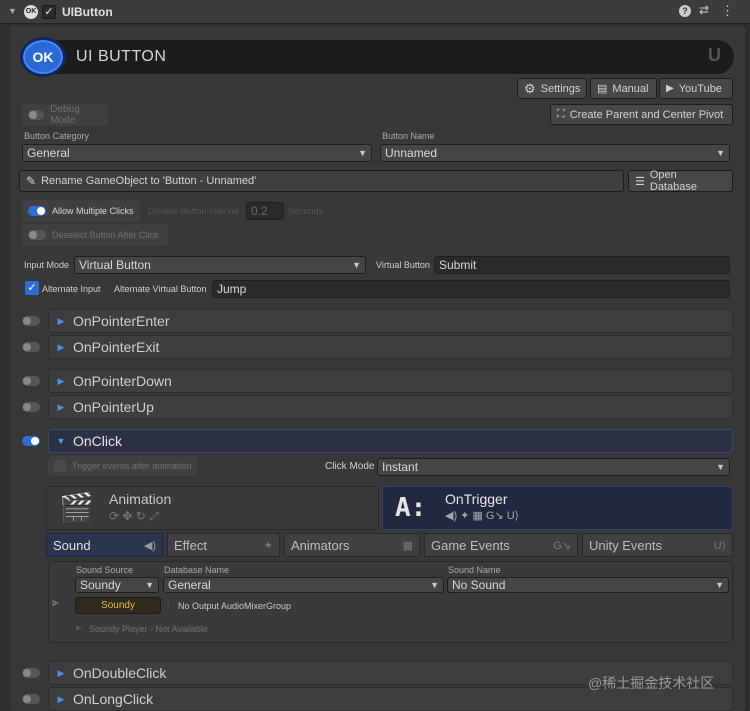 This screenshot has height=711, width=750. Describe the element at coordinates (407, 545) in the screenshot. I see `grid-icon: ▦` at that location.